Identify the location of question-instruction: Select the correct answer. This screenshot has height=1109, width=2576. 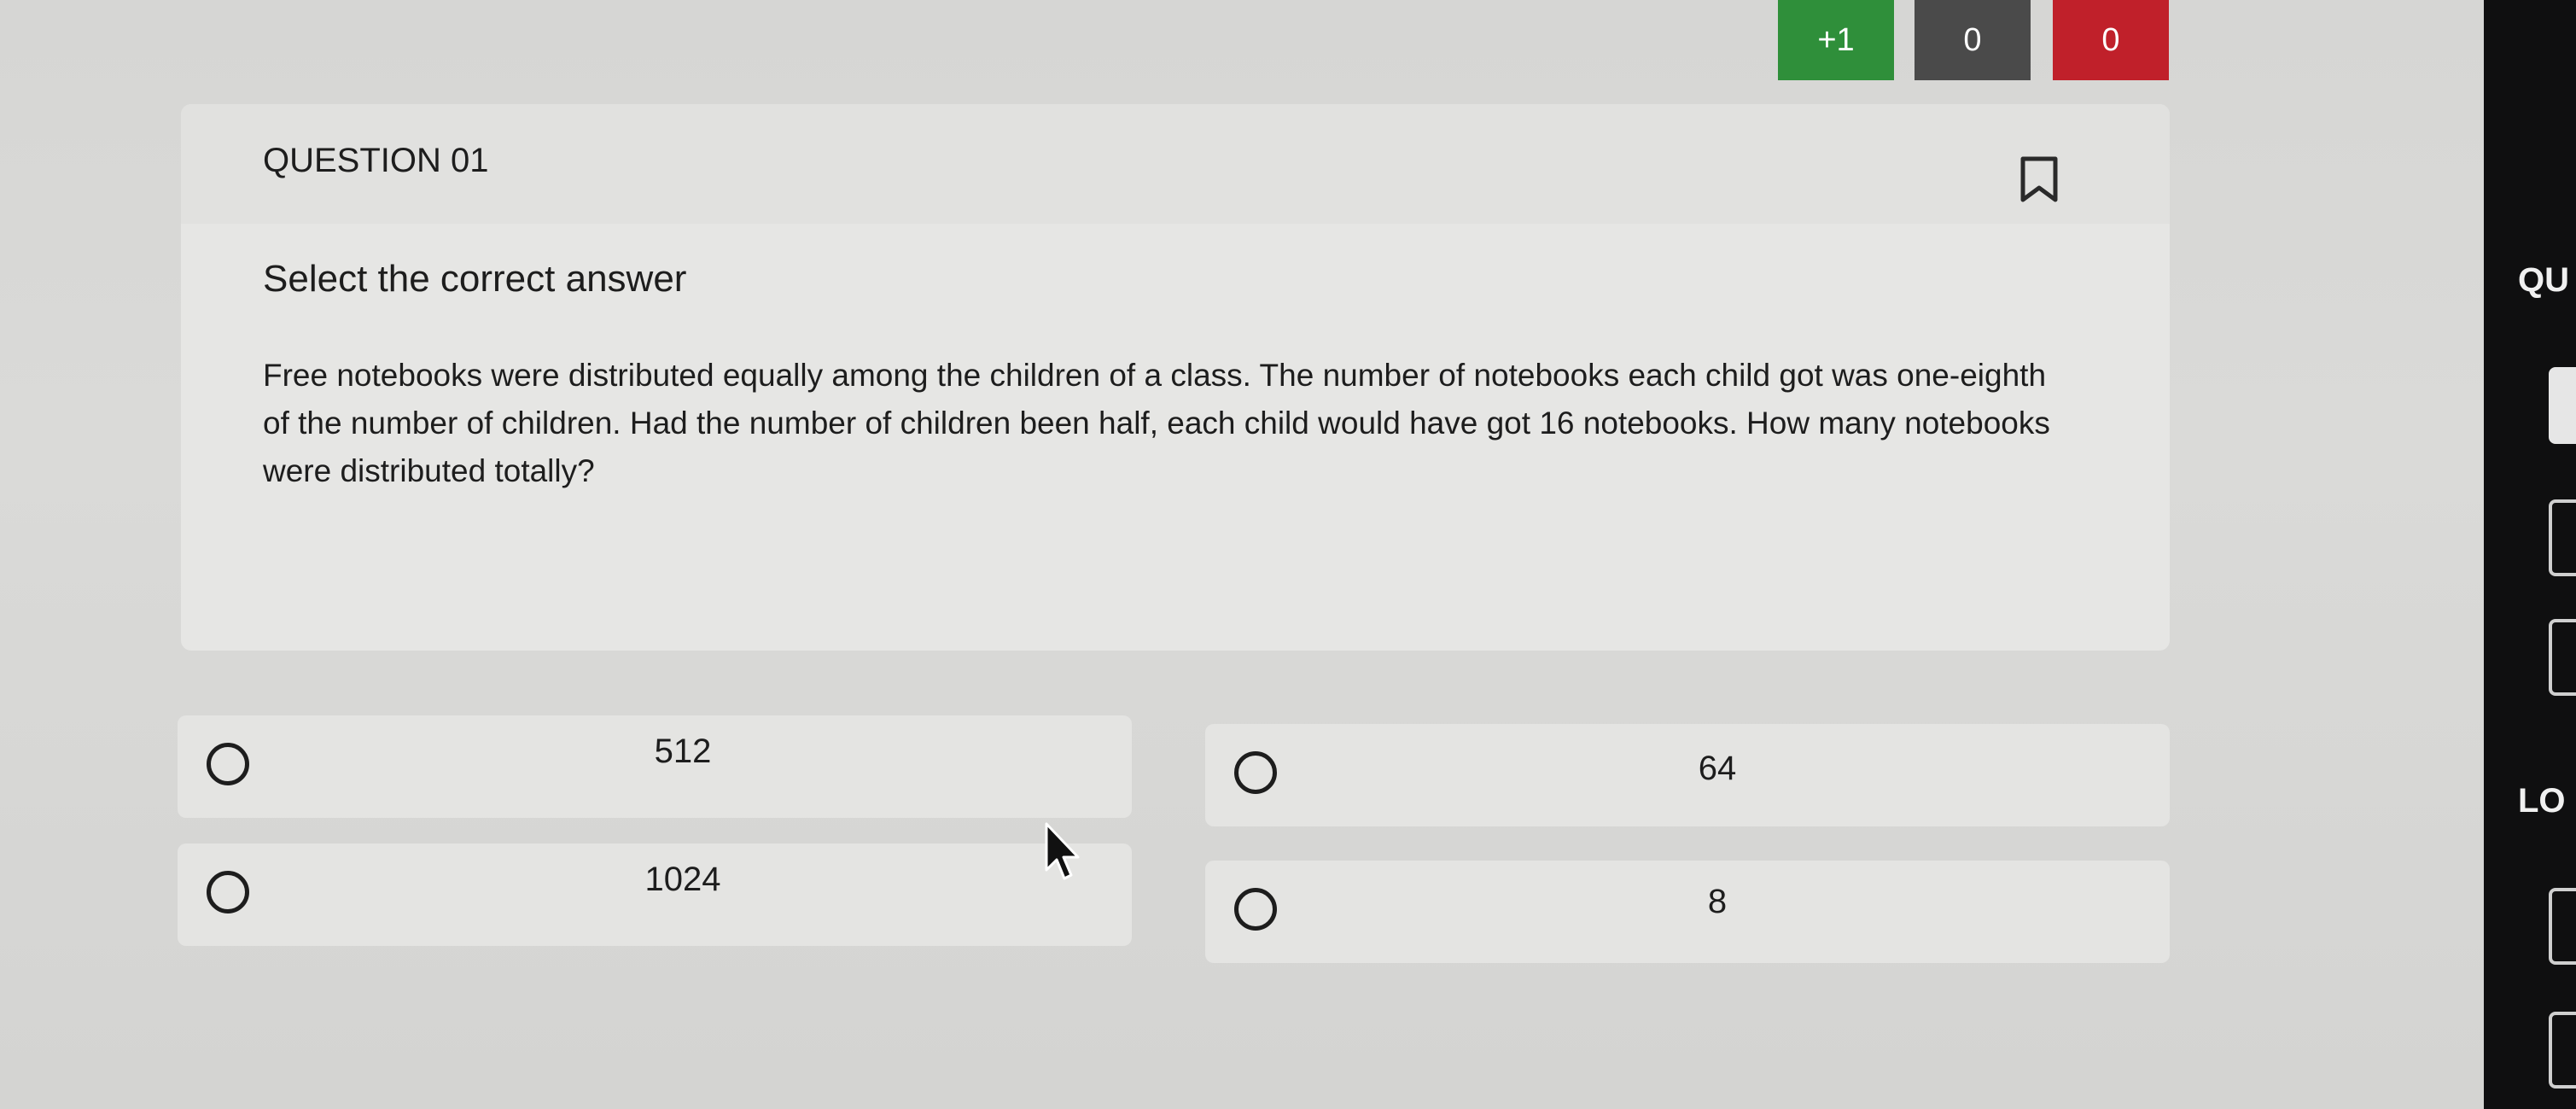
(475, 279).